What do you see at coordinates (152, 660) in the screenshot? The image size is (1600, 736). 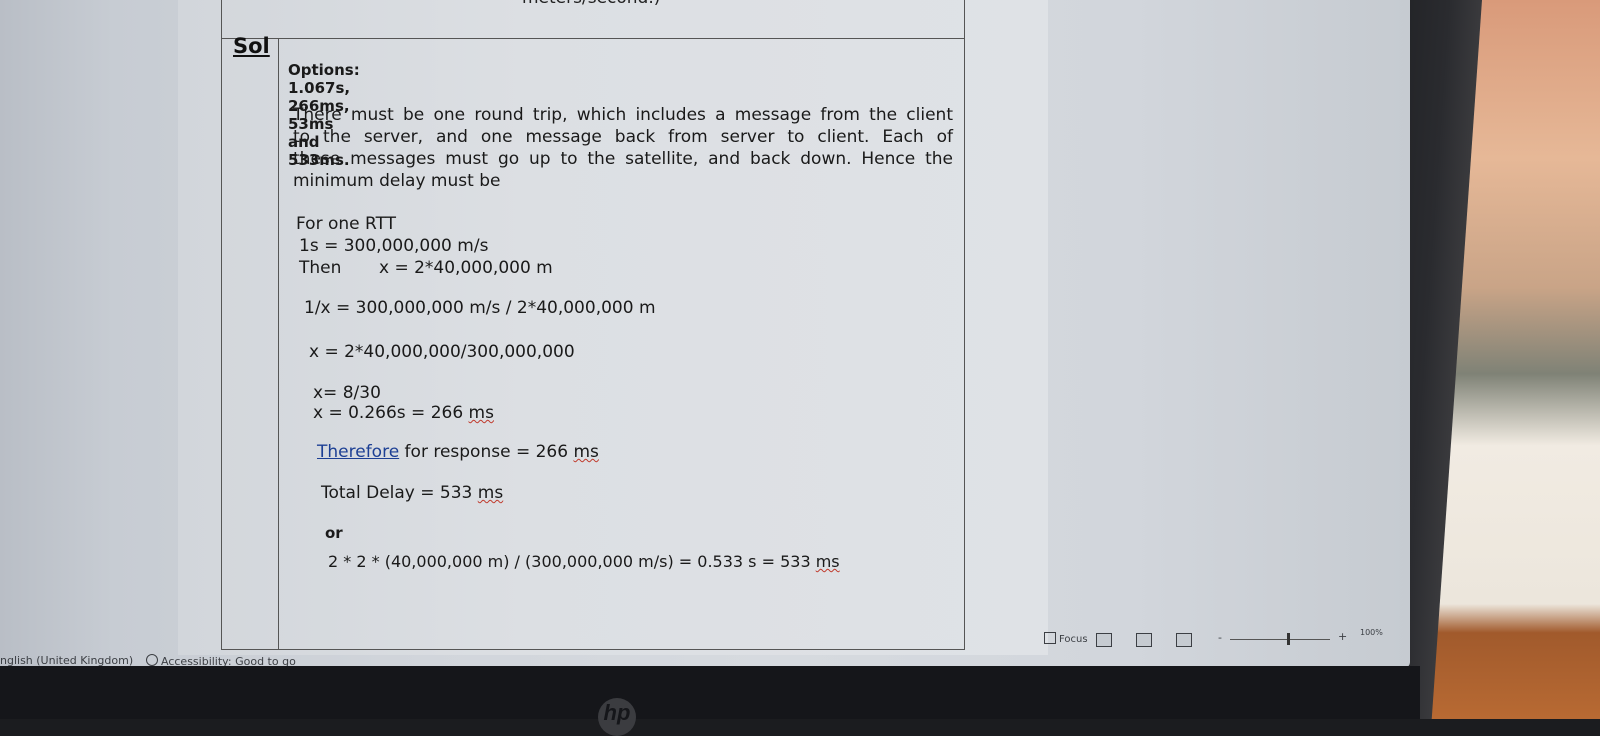 I see `accessibility-icon` at bounding box center [152, 660].